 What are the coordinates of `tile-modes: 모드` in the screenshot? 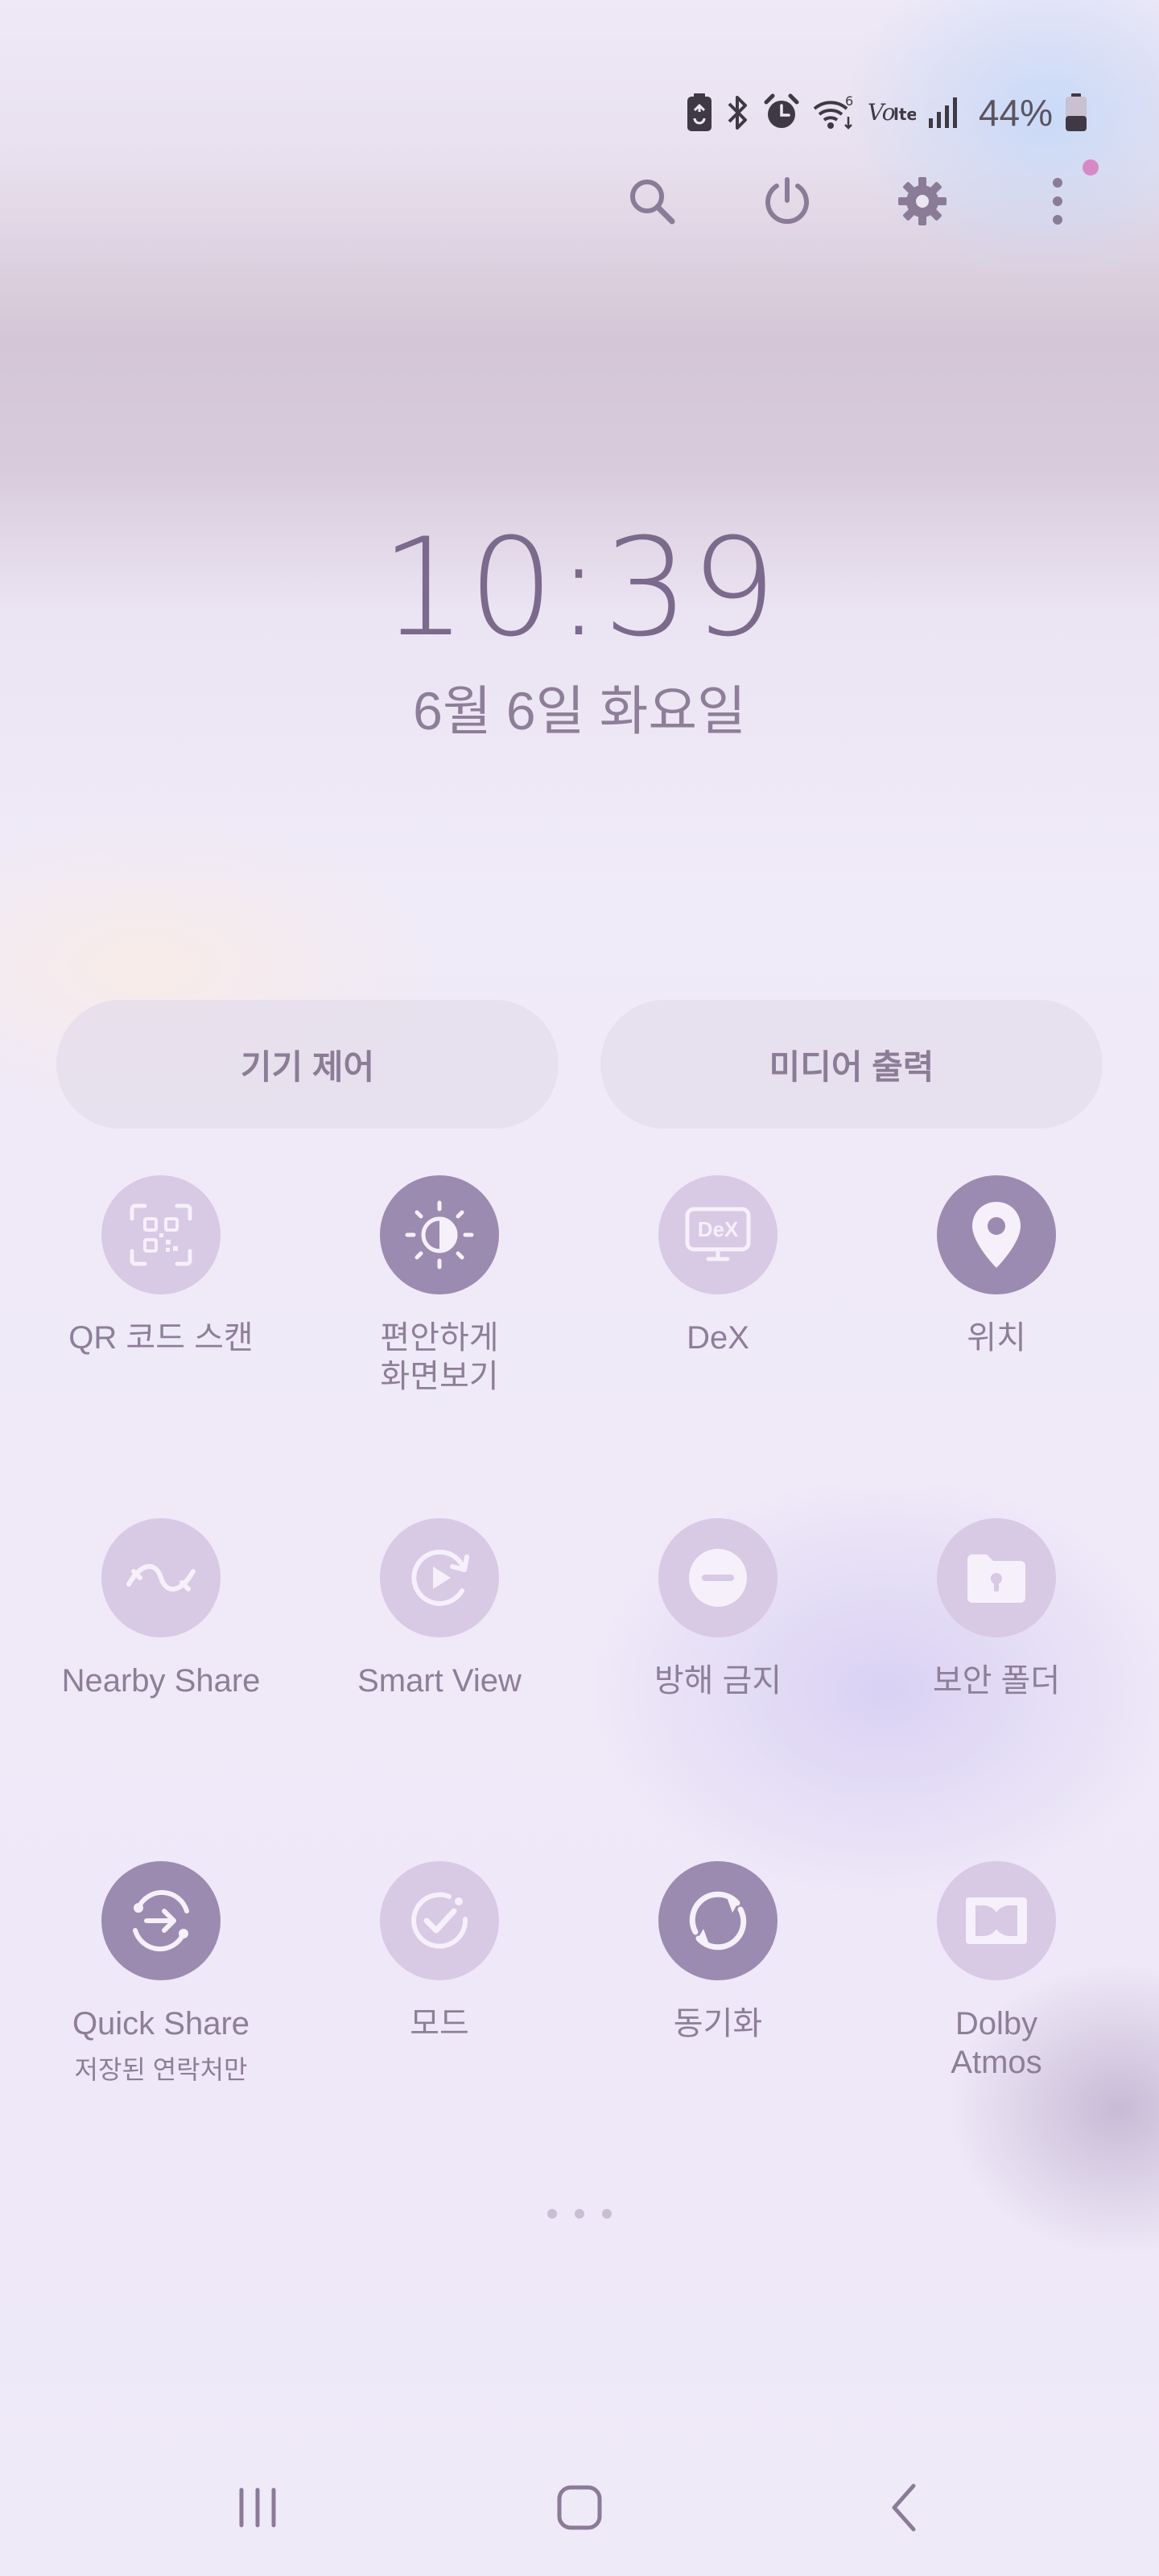 It's located at (440, 1998).